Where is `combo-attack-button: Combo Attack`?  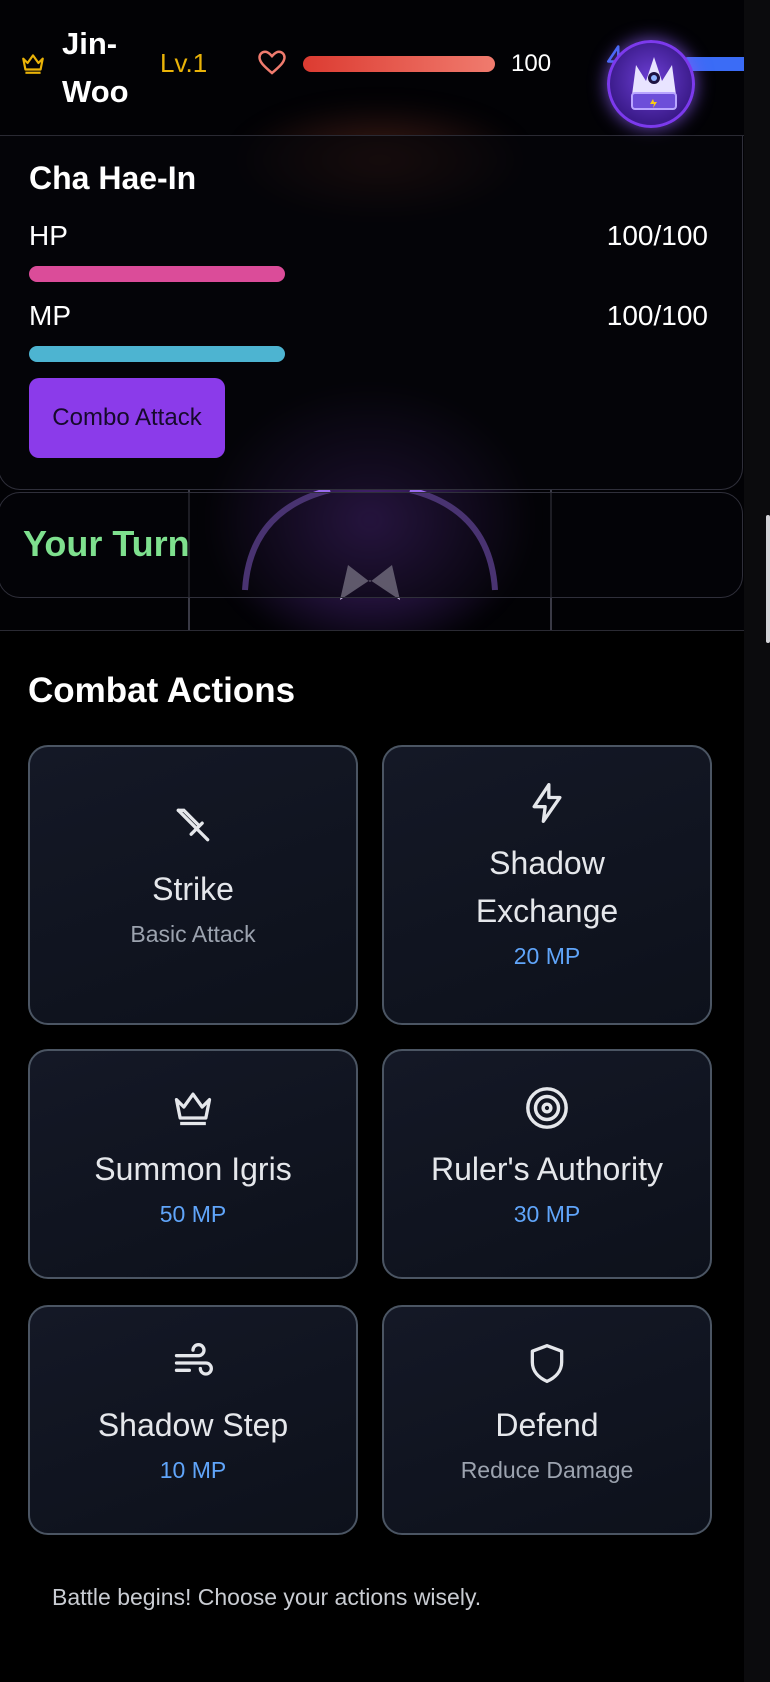 combo-attack-button: Combo Attack is located at coordinates (127, 418).